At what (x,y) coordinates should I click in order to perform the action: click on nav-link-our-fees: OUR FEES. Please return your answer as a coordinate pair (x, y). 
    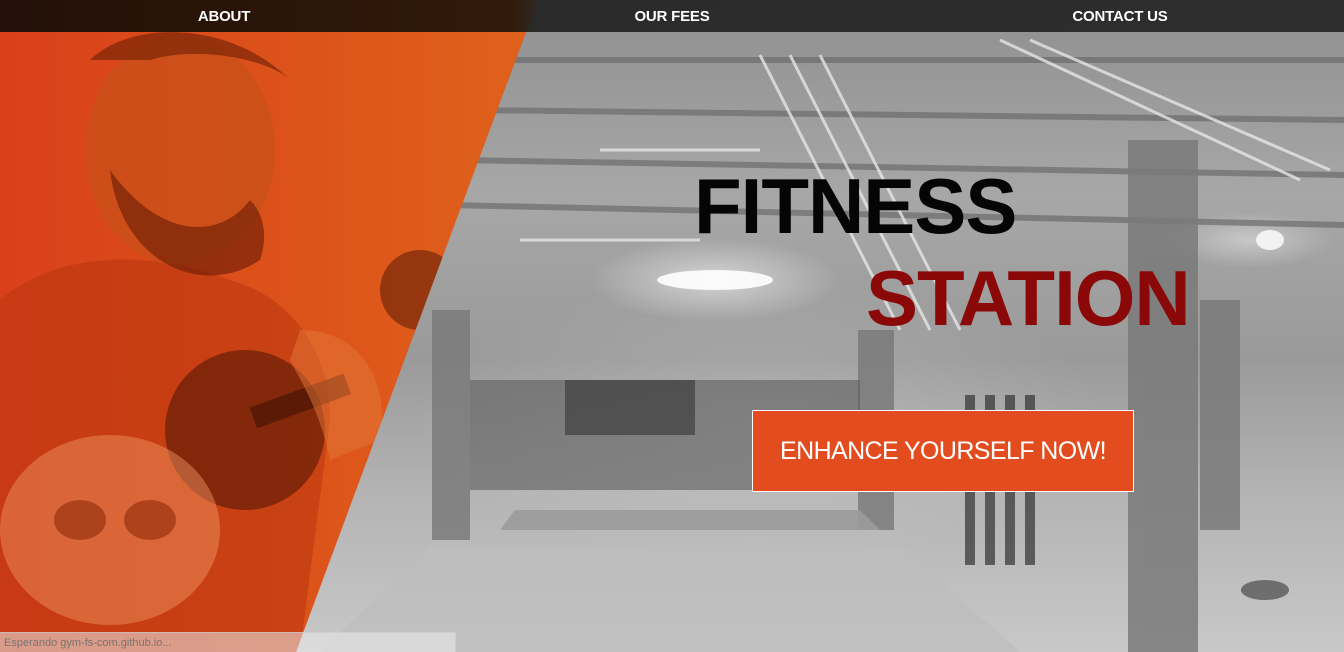
    Looking at the image, I should click on (672, 16).